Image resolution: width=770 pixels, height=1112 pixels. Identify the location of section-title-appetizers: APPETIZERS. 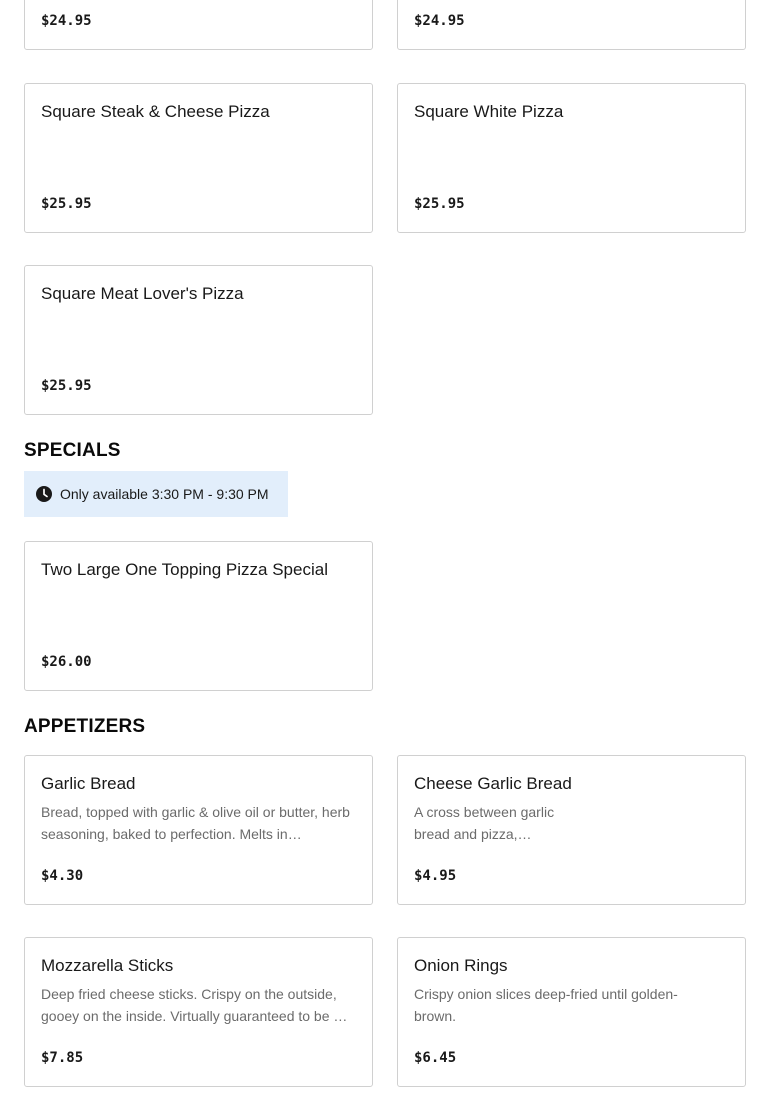
(85, 726).